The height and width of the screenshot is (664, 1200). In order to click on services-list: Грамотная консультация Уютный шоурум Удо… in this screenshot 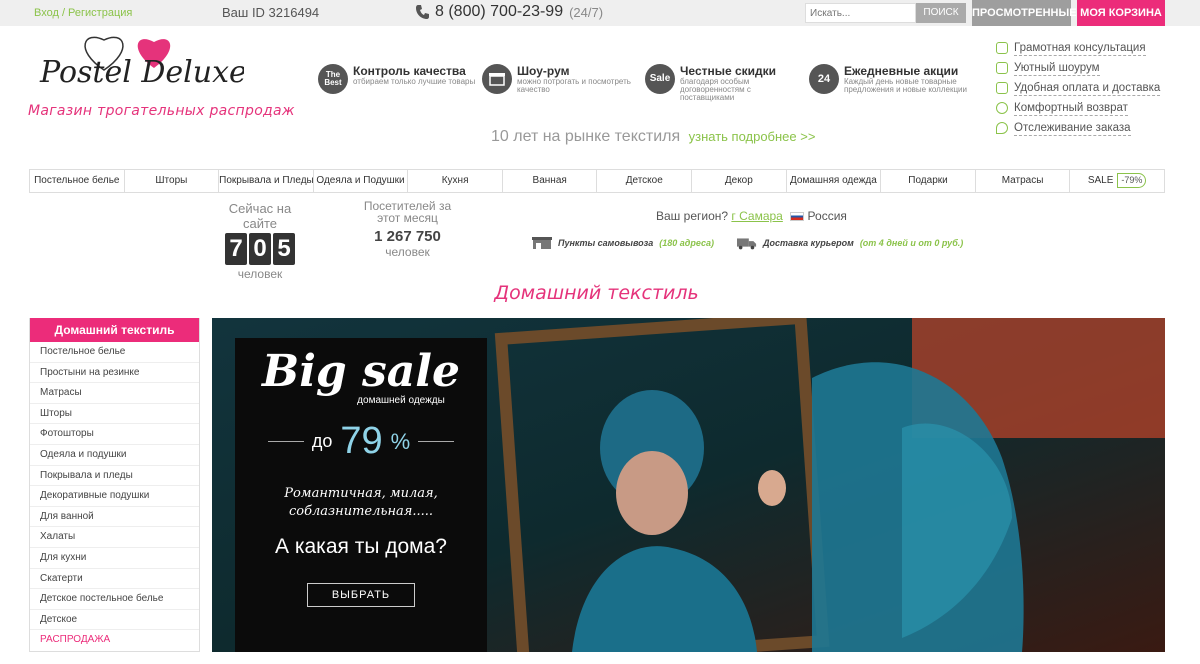, I will do `click(1078, 88)`.